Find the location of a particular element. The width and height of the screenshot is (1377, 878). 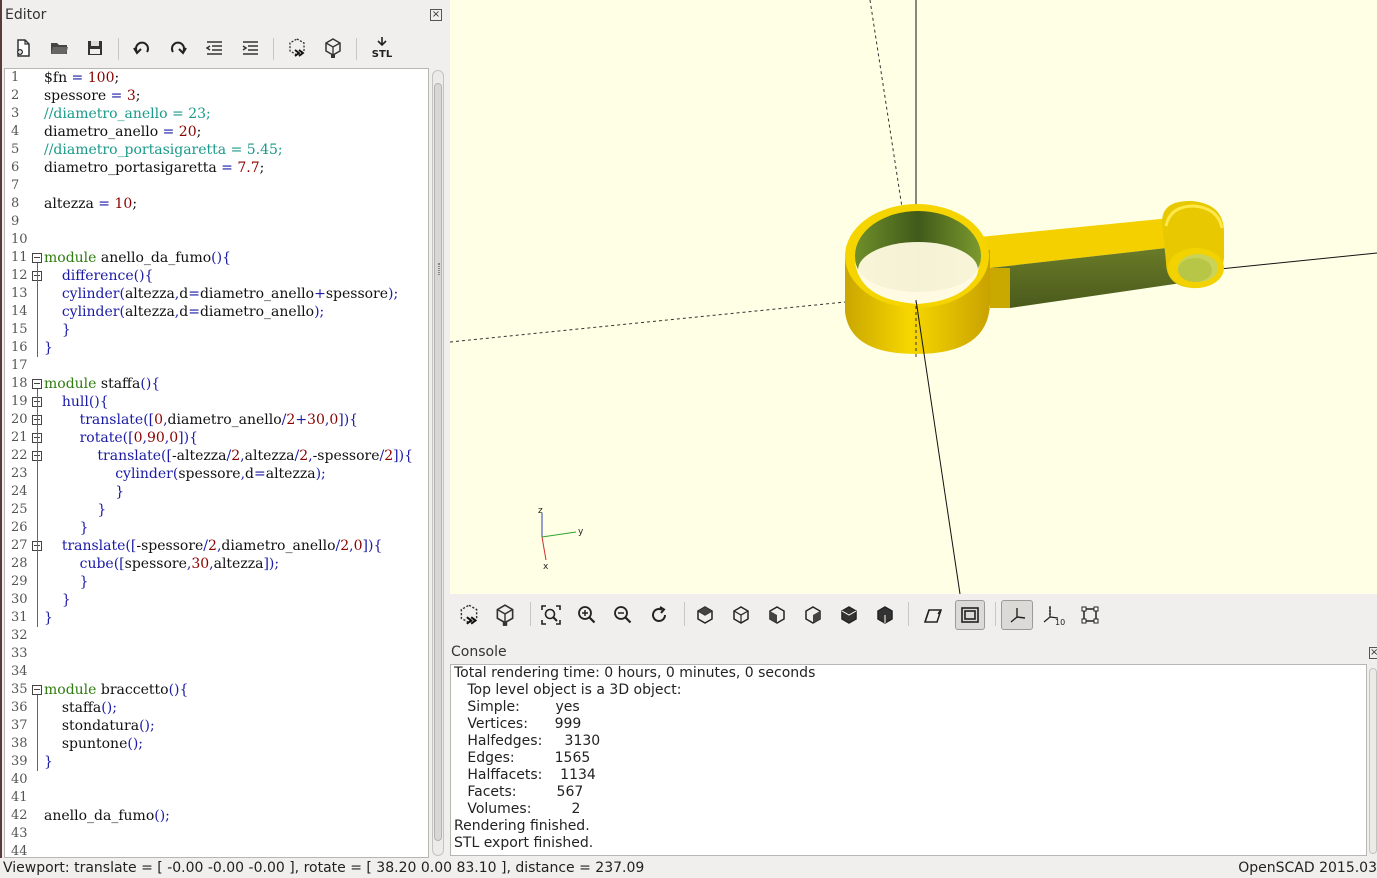

orthogonal-icon is located at coordinates (970, 615).